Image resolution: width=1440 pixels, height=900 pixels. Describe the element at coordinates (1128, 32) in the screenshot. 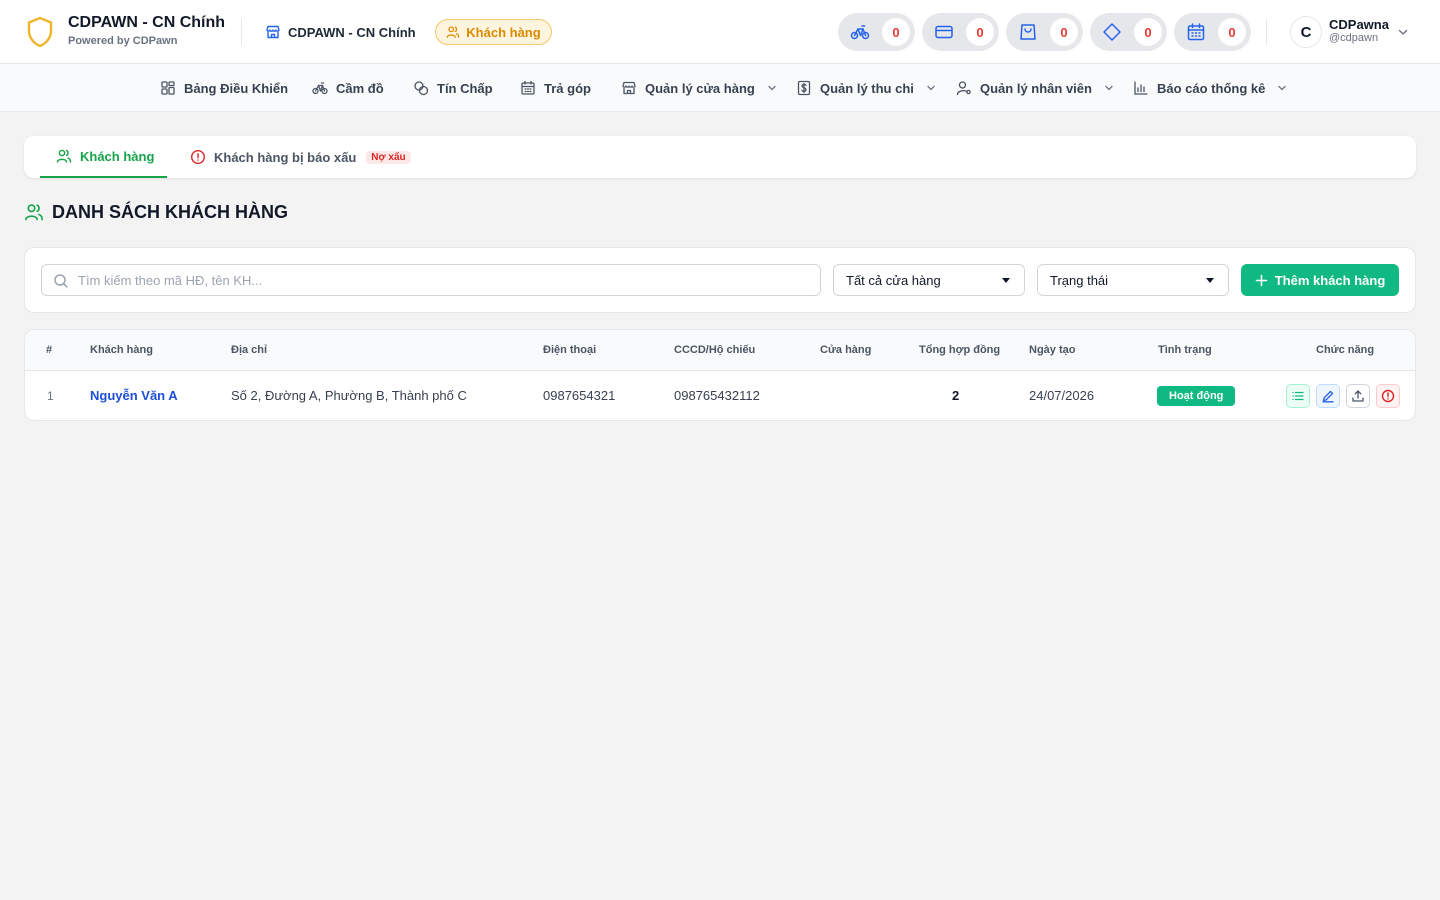

I see `counter-diamond: 0` at that location.